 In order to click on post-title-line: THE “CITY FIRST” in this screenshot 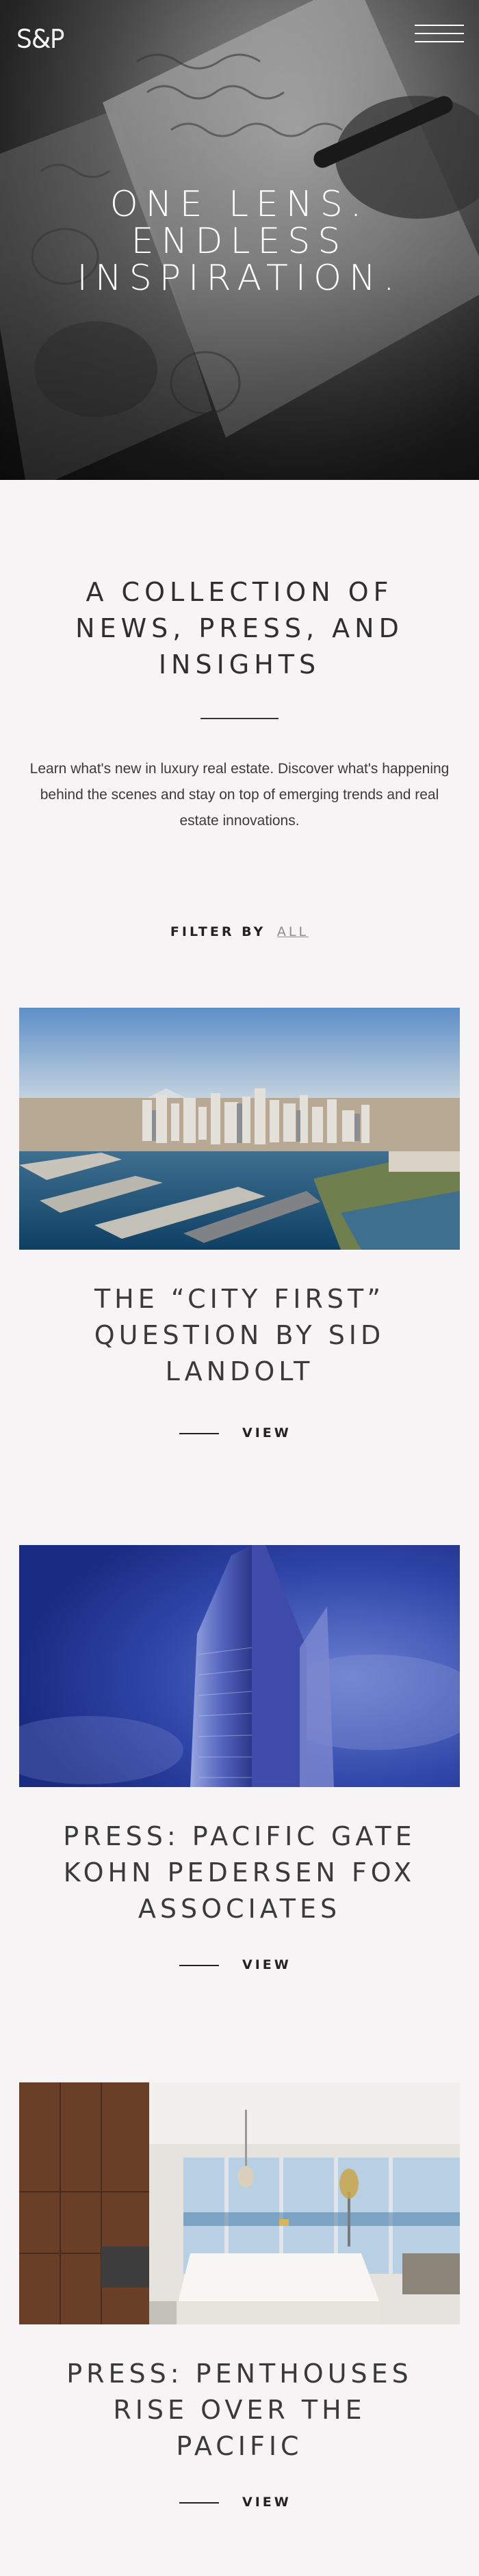, I will do `click(239, 1299)`.